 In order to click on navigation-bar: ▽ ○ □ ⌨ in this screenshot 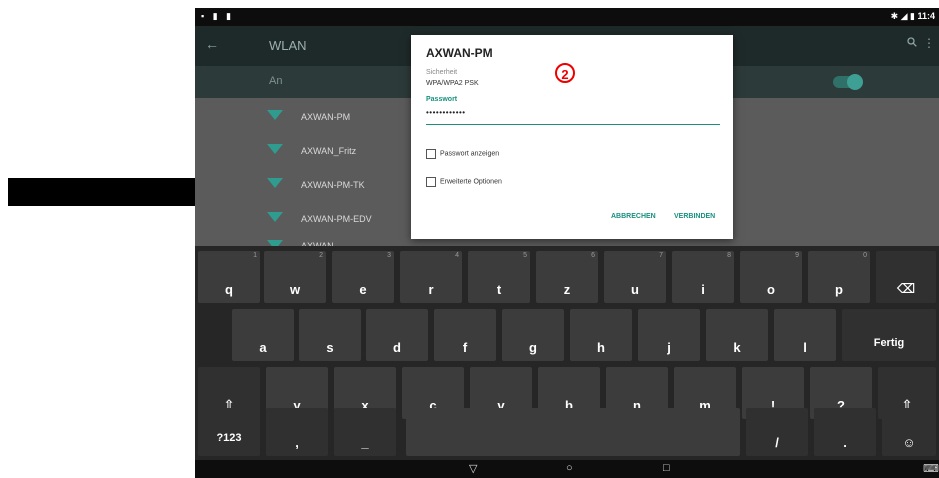, I will do `click(567, 469)`.